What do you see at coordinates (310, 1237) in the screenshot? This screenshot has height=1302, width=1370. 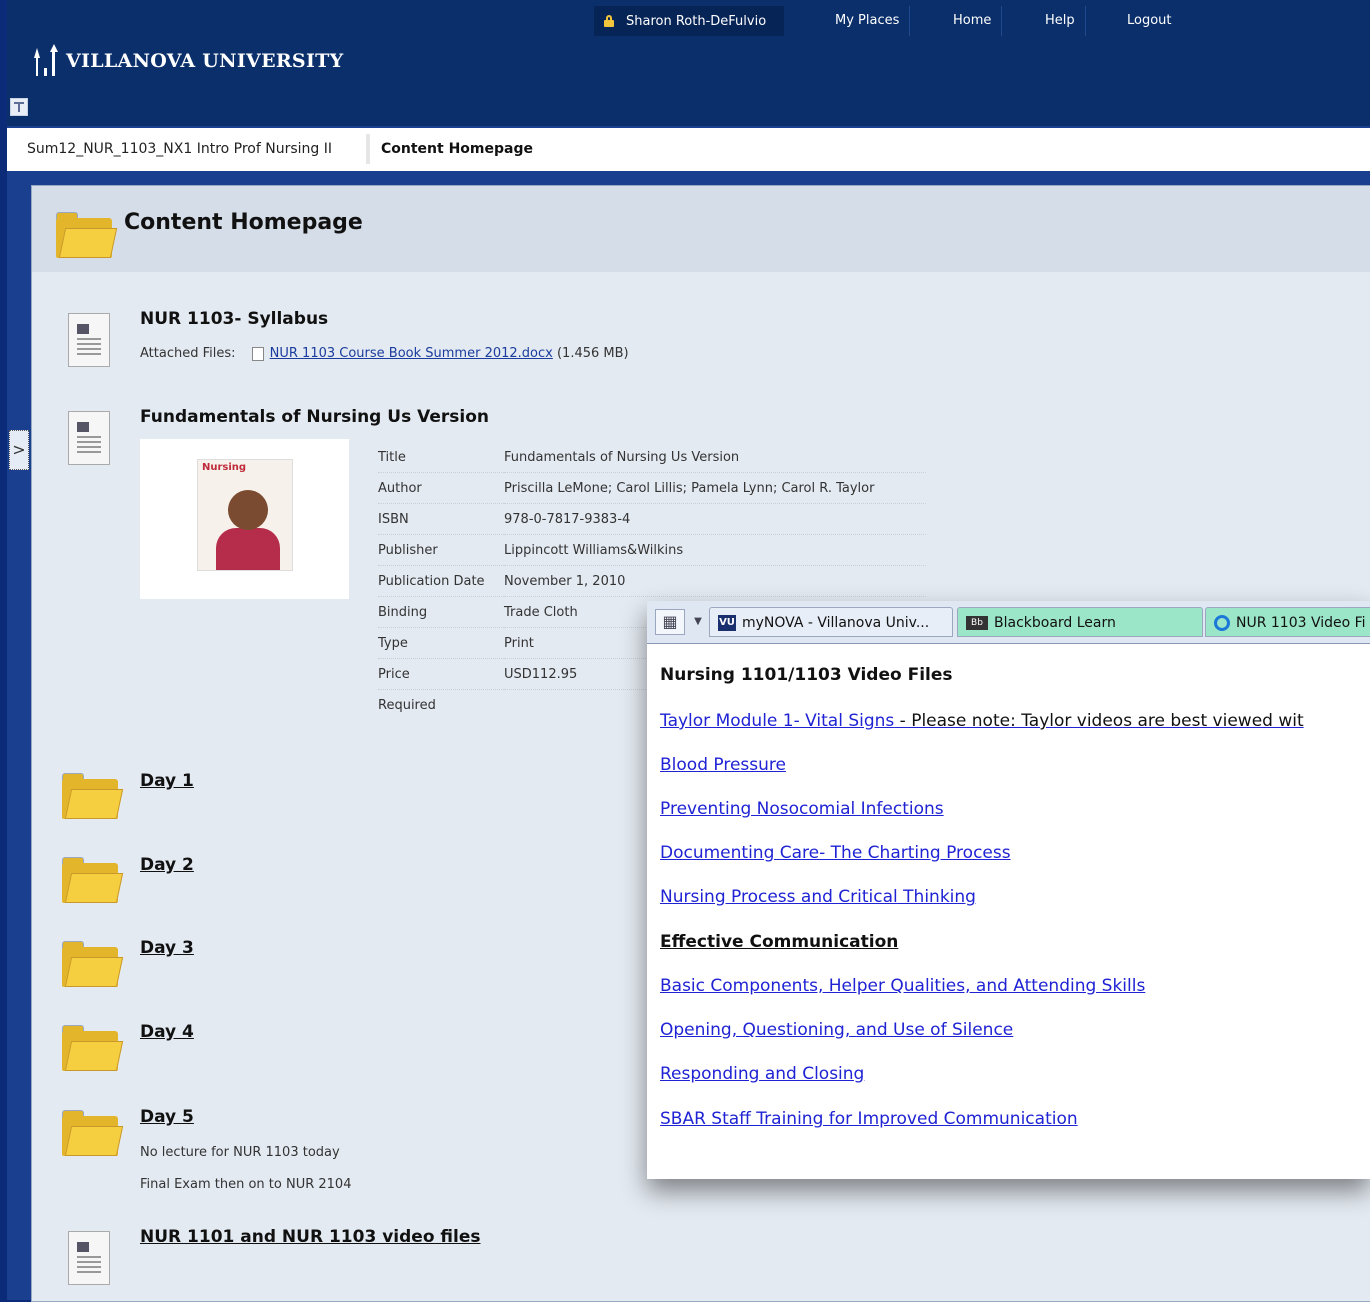 I see `video-files-link: NUR 1101 and NUR 1103 video files` at bounding box center [310, 1237].